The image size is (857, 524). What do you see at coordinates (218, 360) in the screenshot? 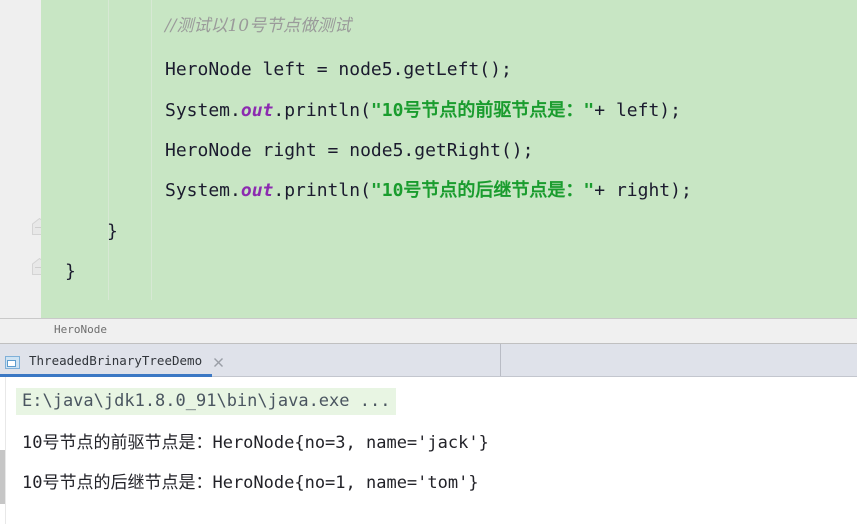
I see `close-icon` at bounding box center [218, 360].